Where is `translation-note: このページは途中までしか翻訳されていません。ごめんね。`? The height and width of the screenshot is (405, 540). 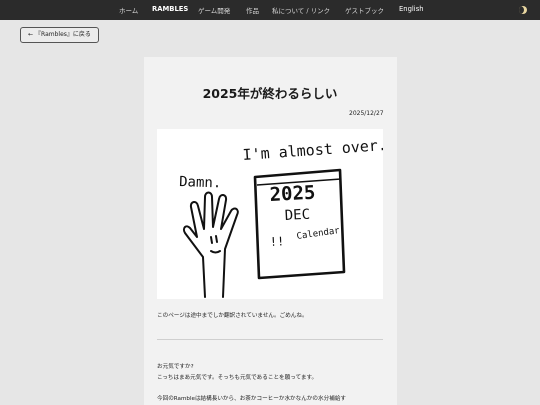
translation-note: このページは途中までしか翻訳されていません。ごめんね。 is located at coordinates (232, 316).